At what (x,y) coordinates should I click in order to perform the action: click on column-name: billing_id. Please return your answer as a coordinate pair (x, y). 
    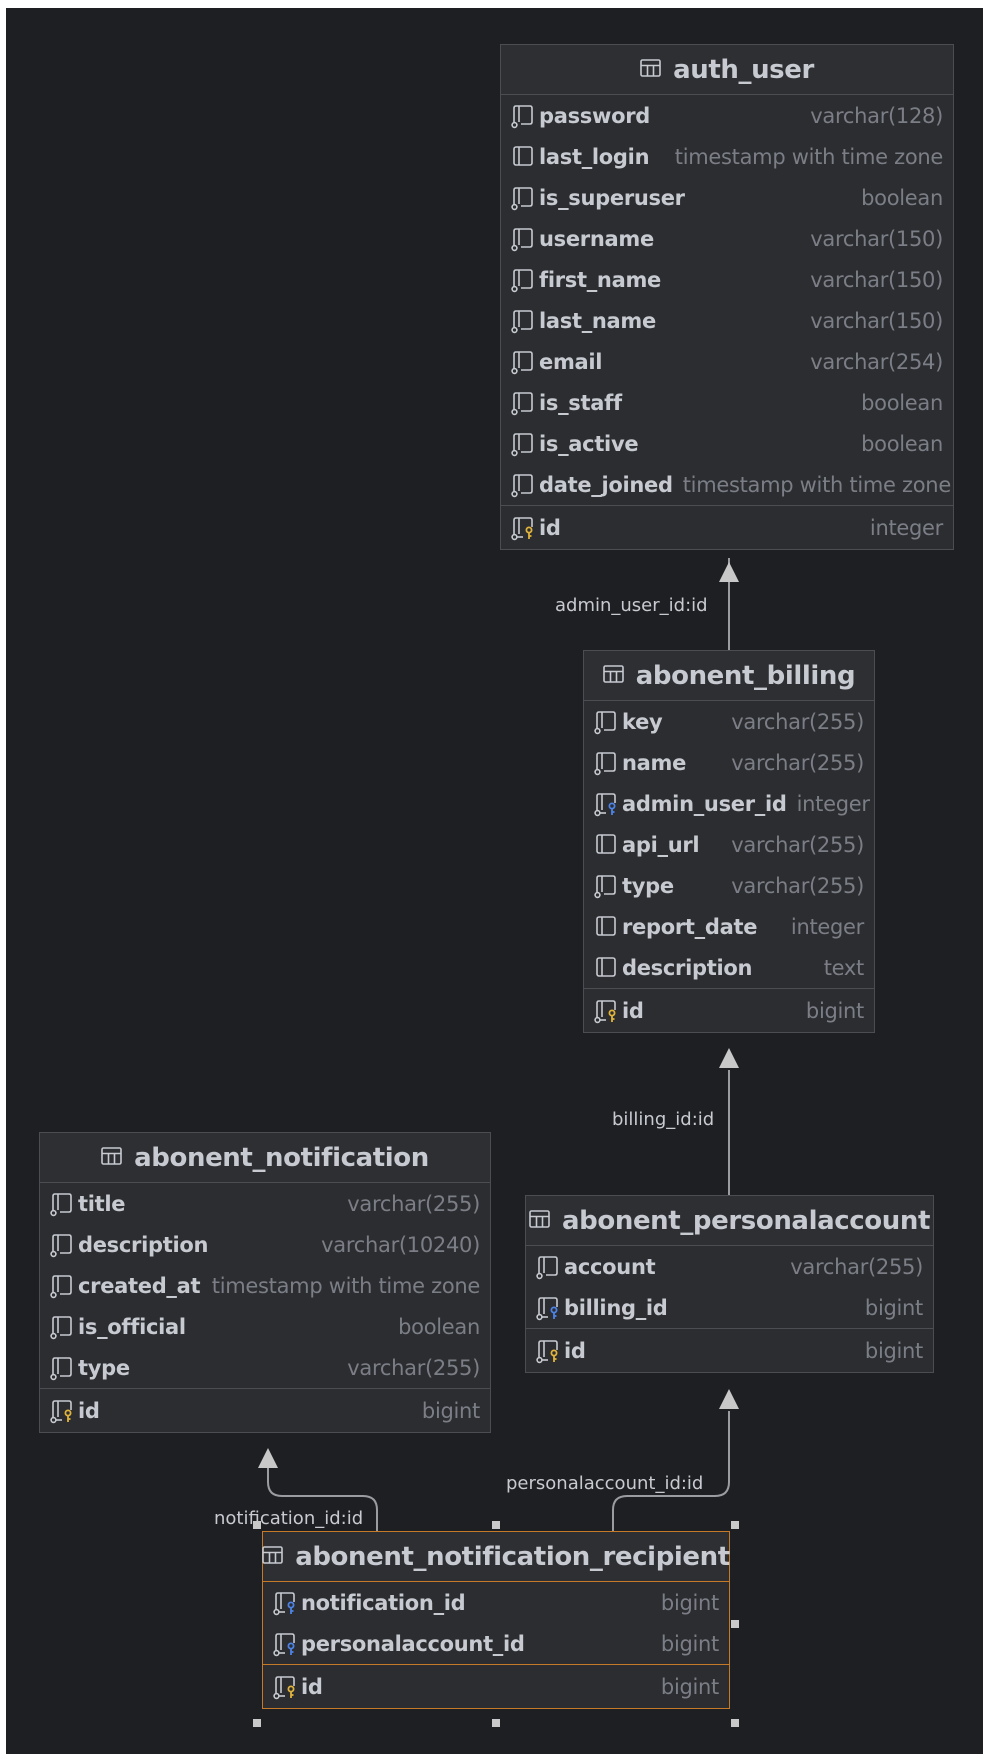
    Looking at the image, I should click on (616, 1307).